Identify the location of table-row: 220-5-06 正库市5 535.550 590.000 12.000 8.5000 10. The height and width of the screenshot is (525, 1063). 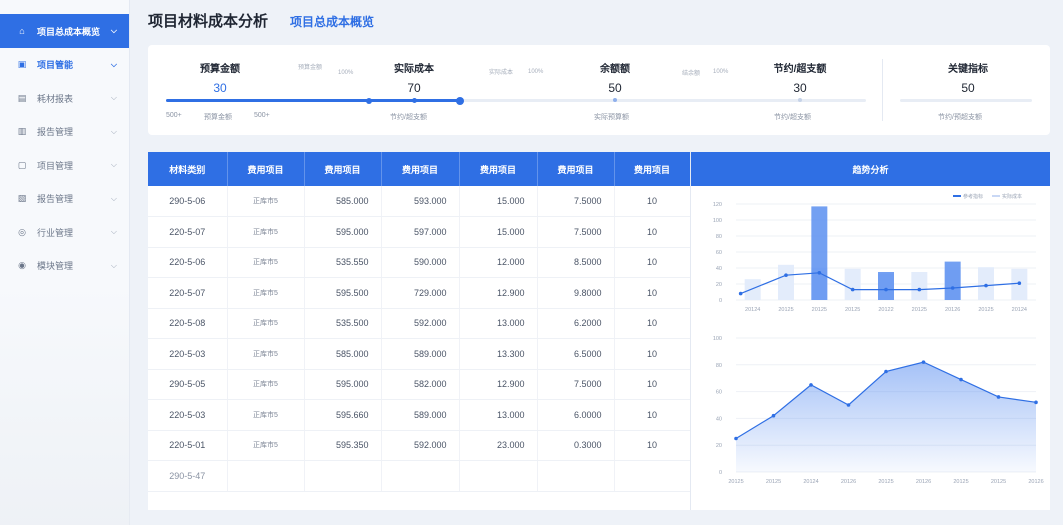
(419, 262).